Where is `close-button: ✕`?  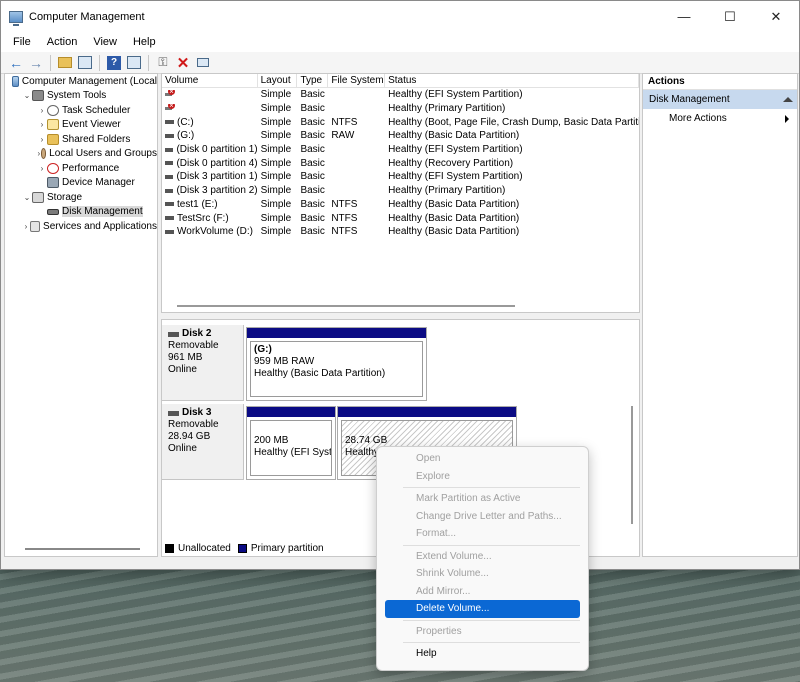 close-button: ✕ is located at coordinates (776, 16).